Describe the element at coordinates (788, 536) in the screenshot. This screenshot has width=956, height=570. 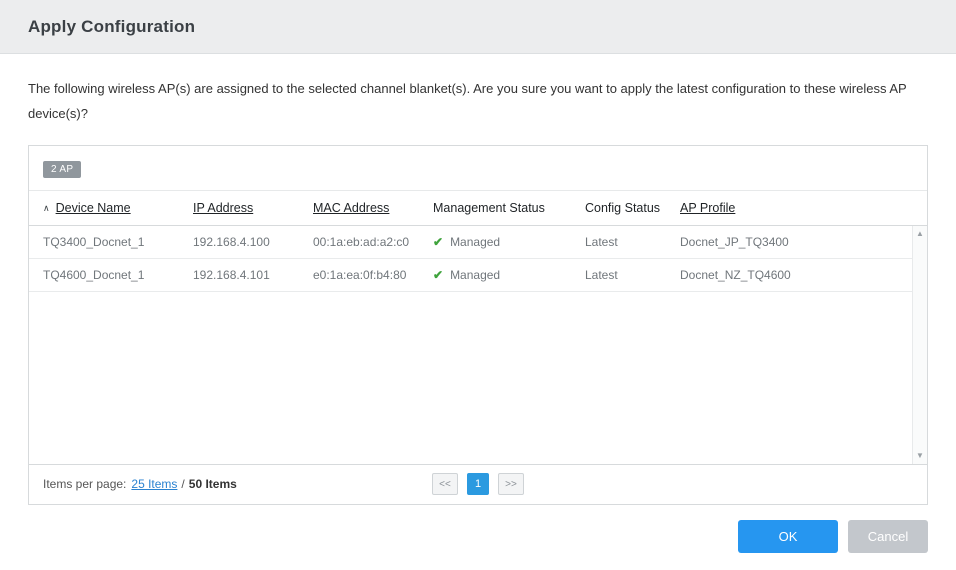
I see `ok-button: OK` at that location.